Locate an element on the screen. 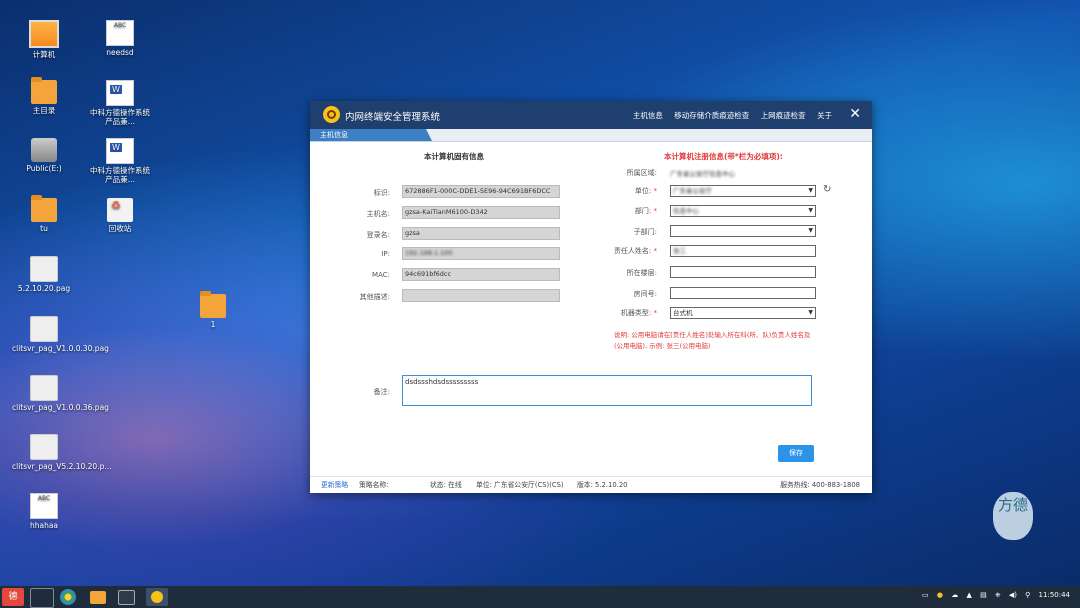 The width and height of the screenshot is (1080, 608). dept-select: 信息中心 is located at coordinates (743, 211).